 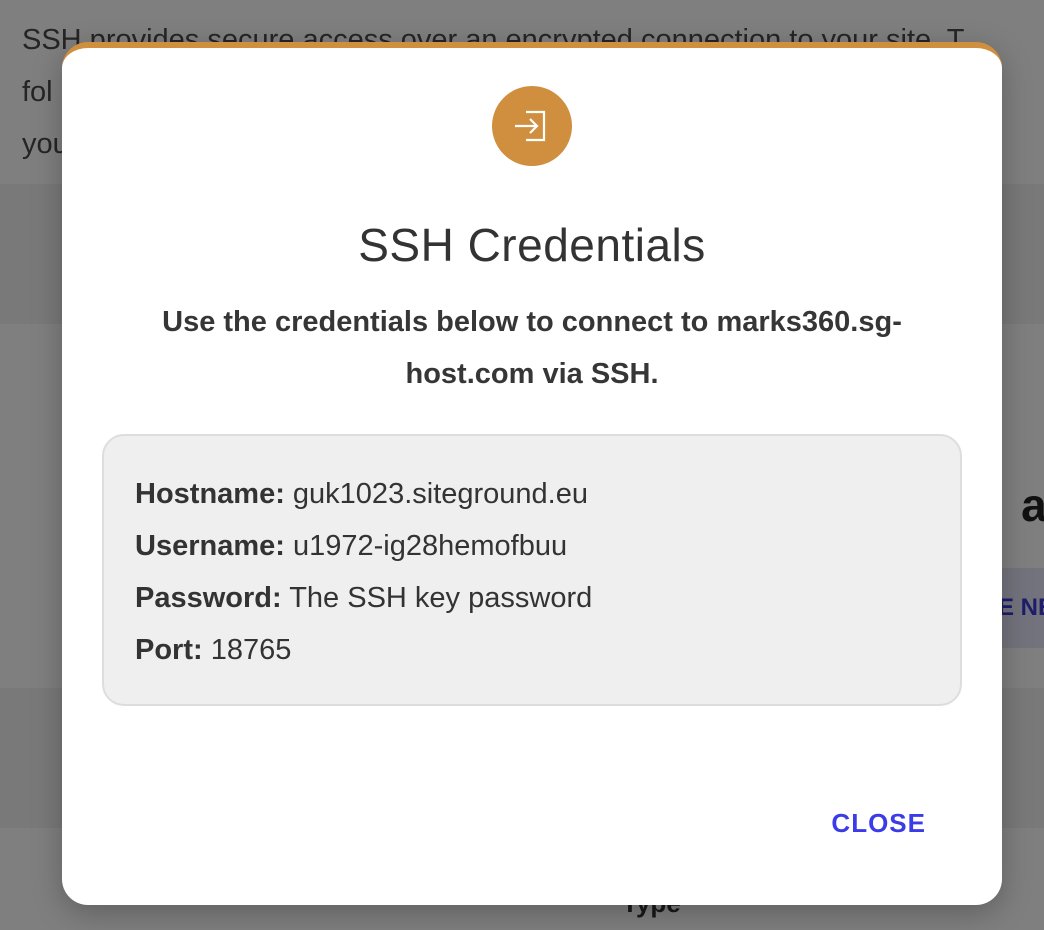 What do you see at coordinates (251, 650) in the screenshot?
I see `port-value: 18765` at bounding box center [251, 650].